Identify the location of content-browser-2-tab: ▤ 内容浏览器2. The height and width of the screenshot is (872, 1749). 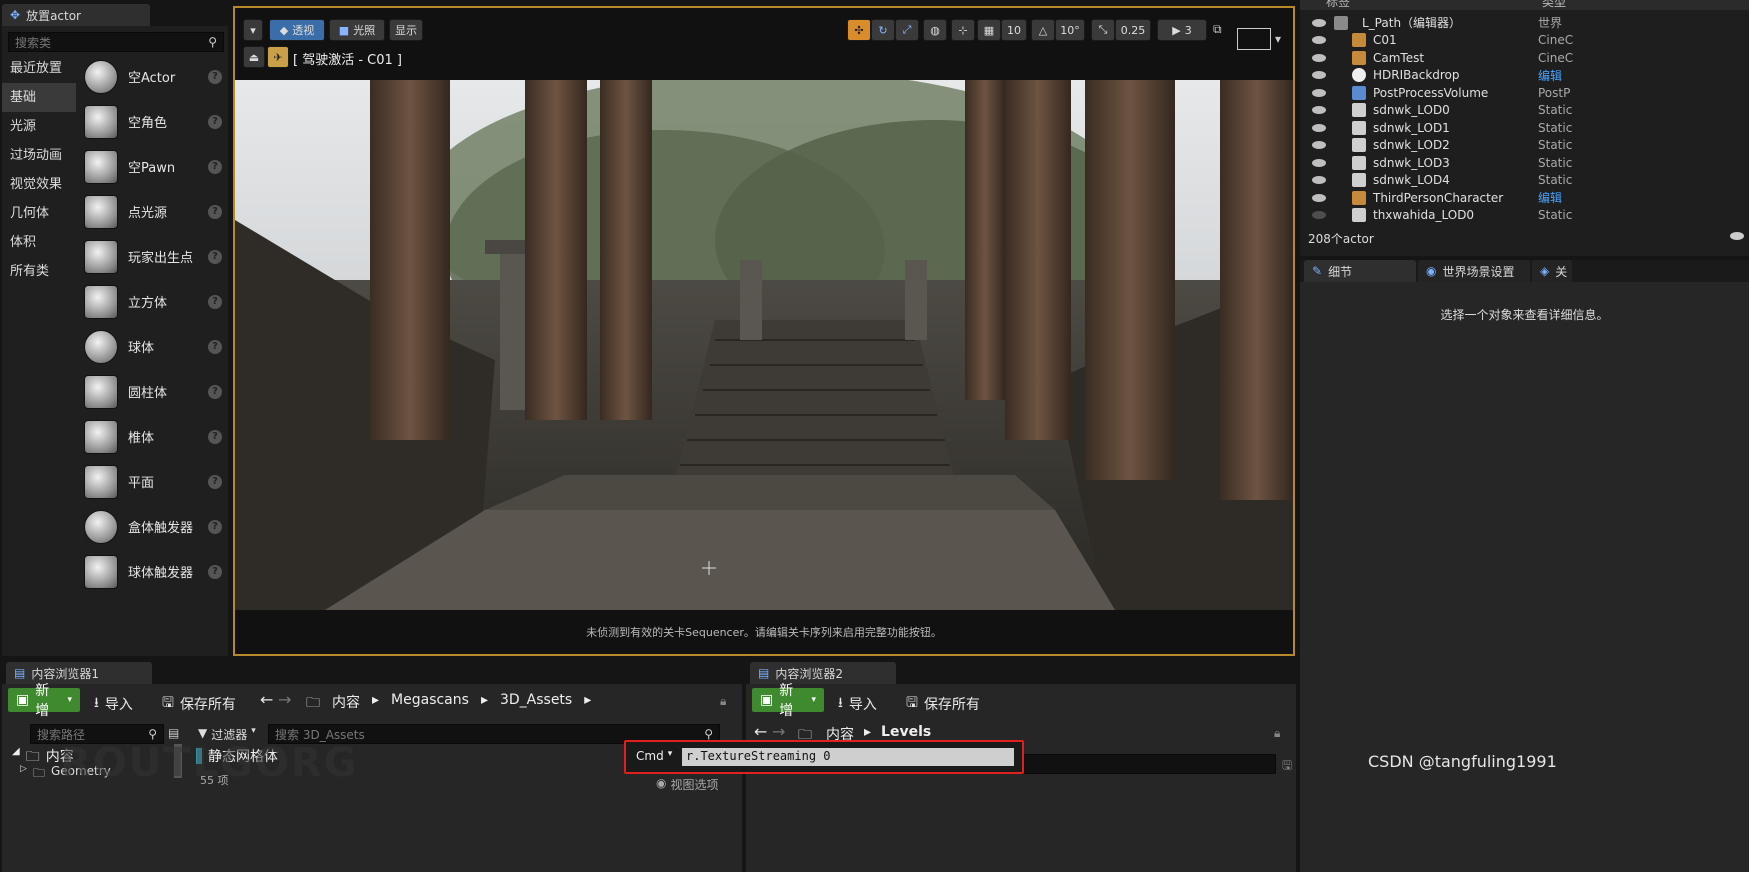
(823, 673).